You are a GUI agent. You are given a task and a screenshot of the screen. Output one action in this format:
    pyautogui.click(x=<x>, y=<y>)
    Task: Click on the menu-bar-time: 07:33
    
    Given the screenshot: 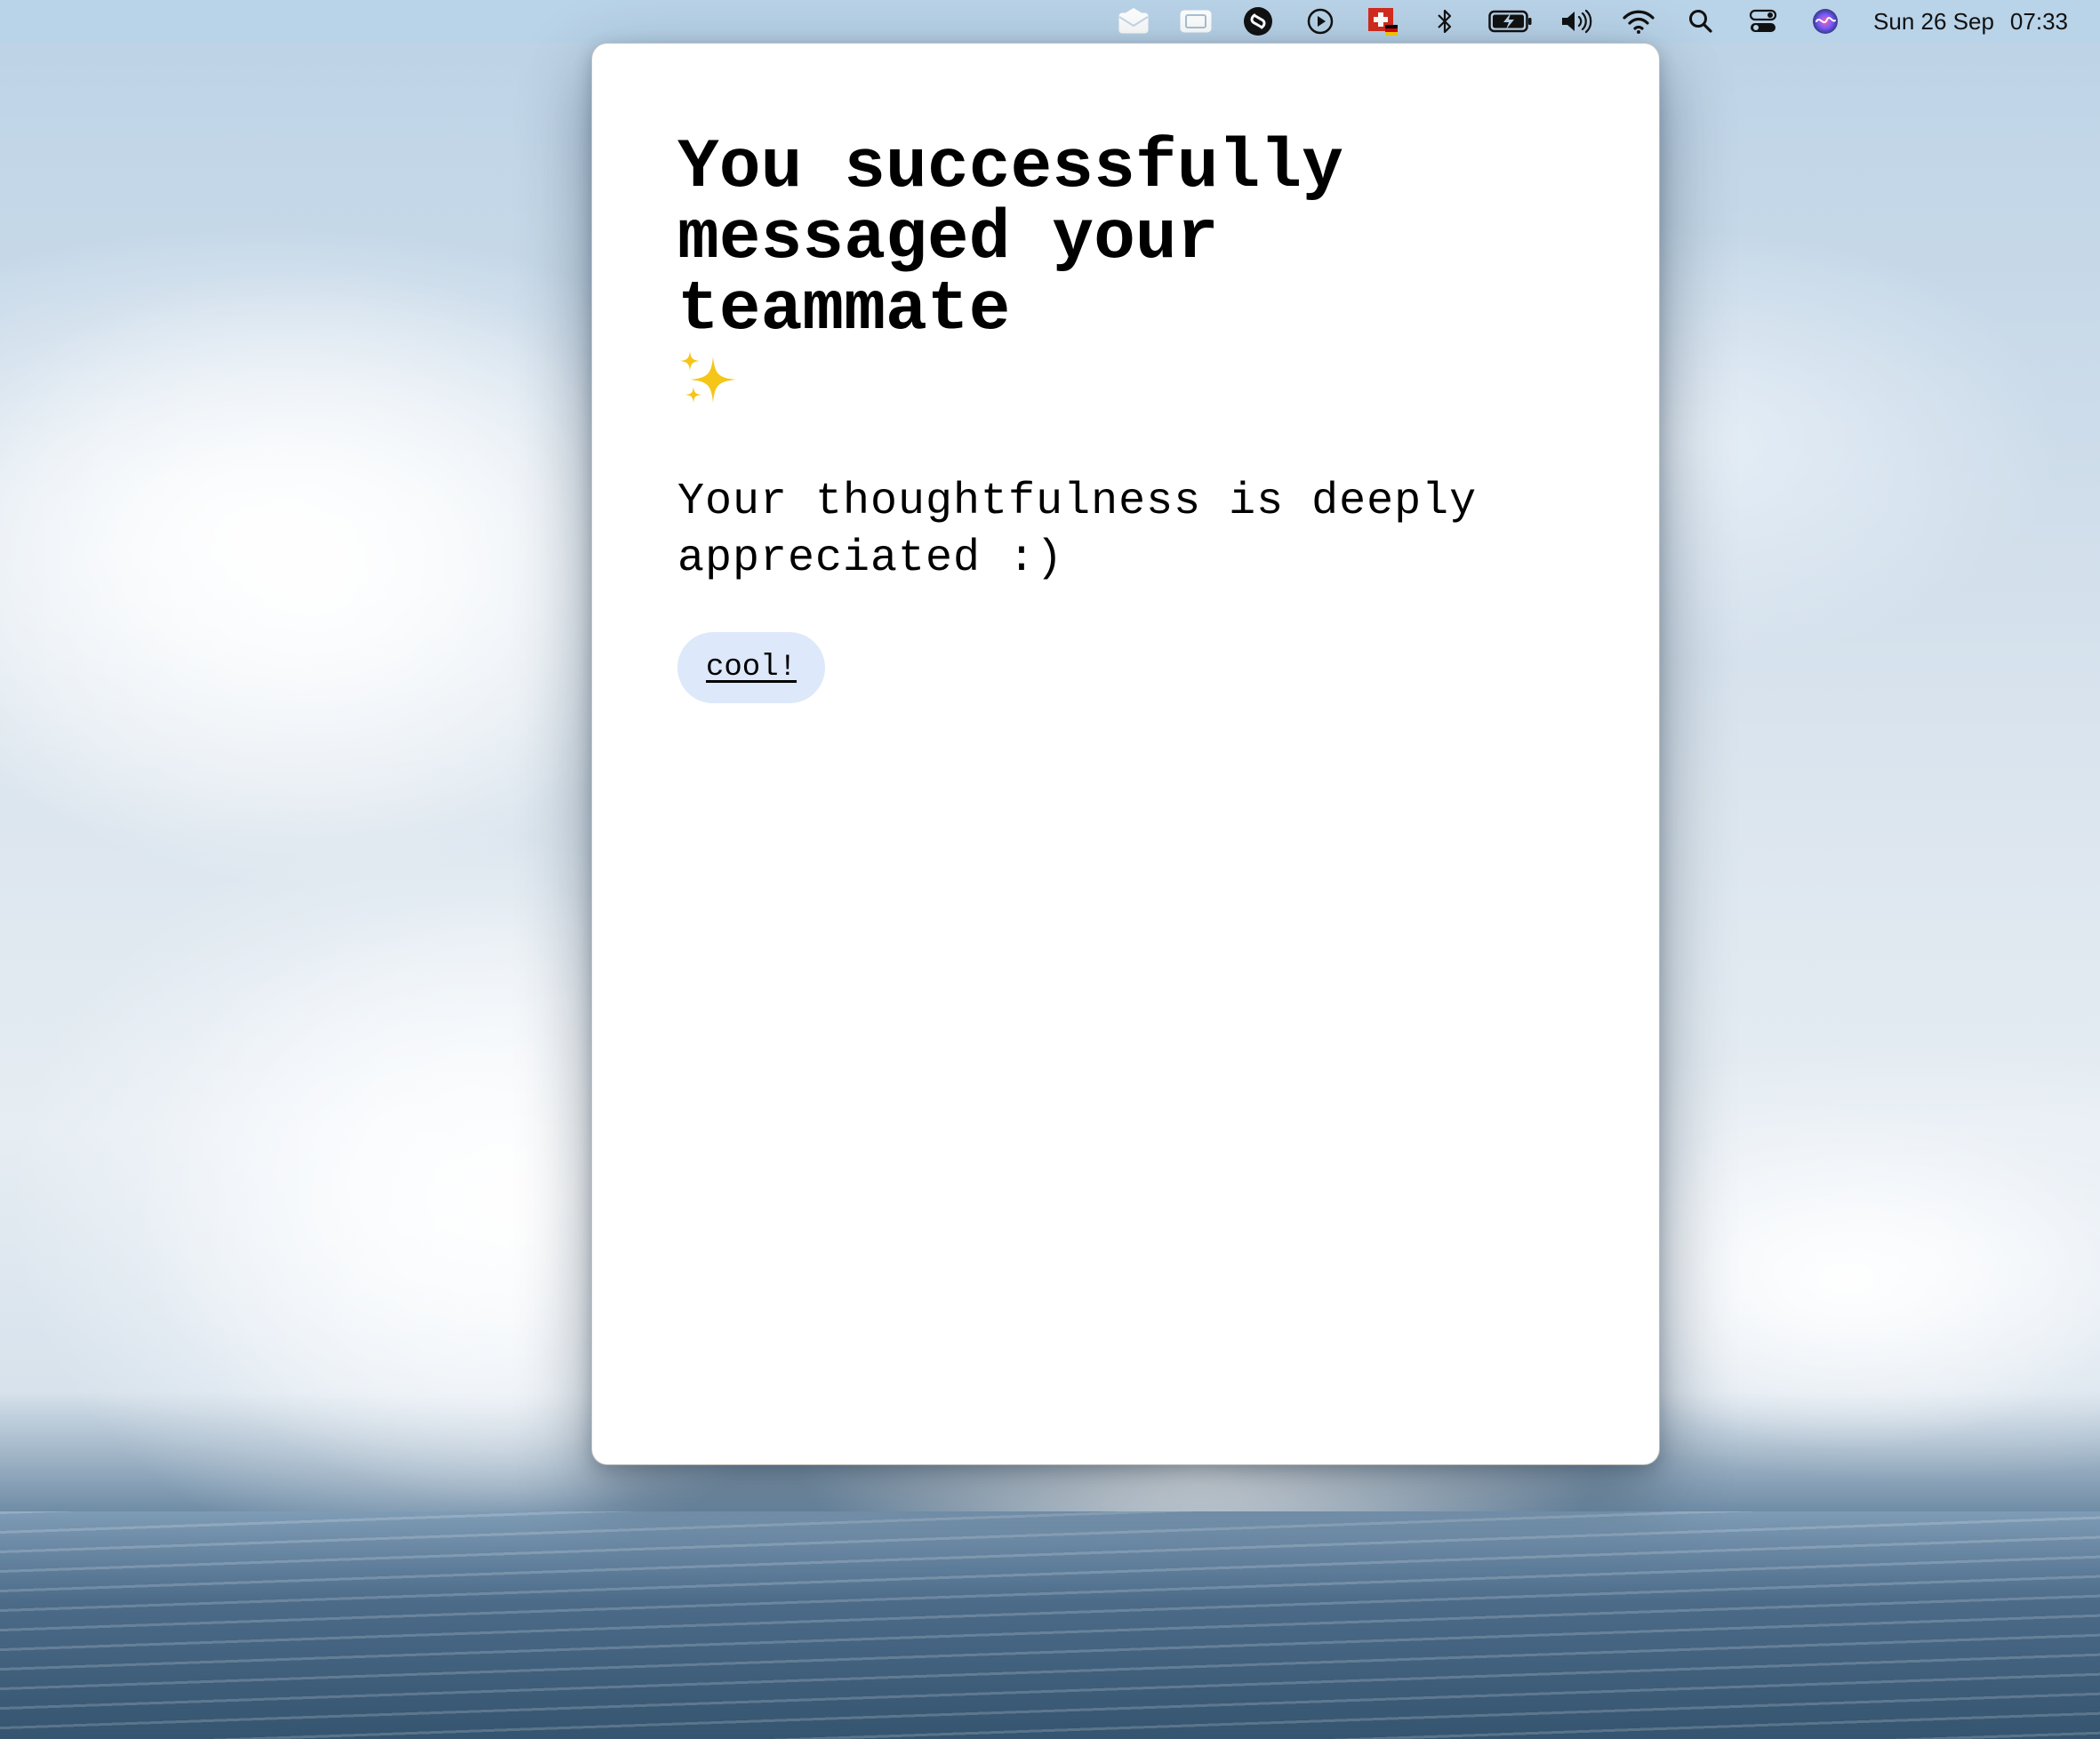 What is the action you would take?
    pyautogui.click(x=2038, y=21)
    